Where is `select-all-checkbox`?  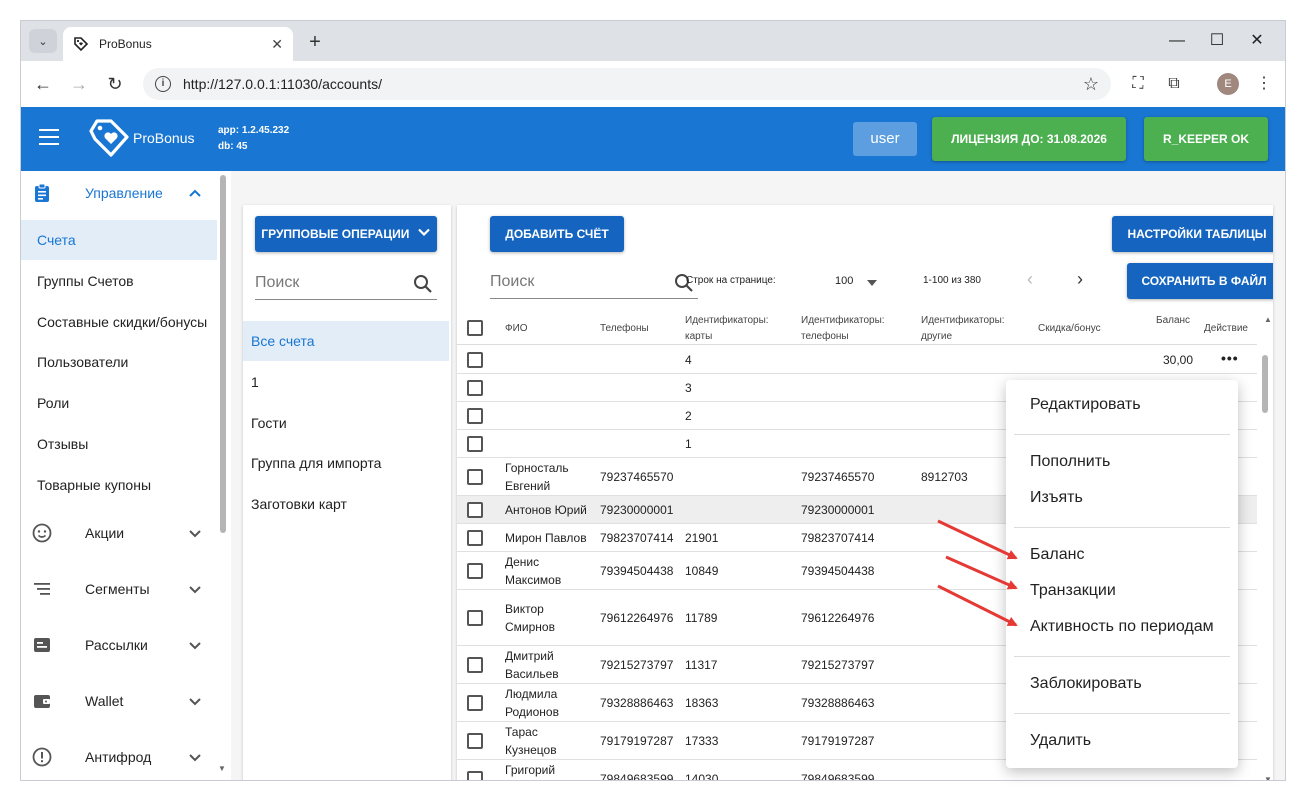 select-all-checkbox is located at coordinates (475, 328).